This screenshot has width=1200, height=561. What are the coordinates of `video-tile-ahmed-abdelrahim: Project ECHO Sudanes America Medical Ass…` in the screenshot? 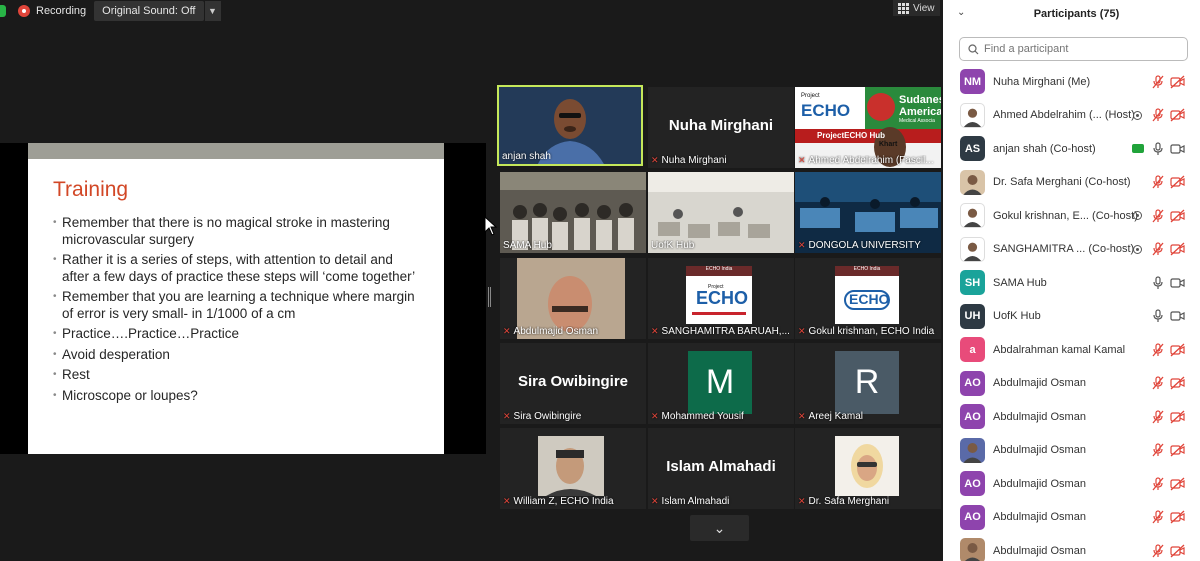 It's located at (868, 127).